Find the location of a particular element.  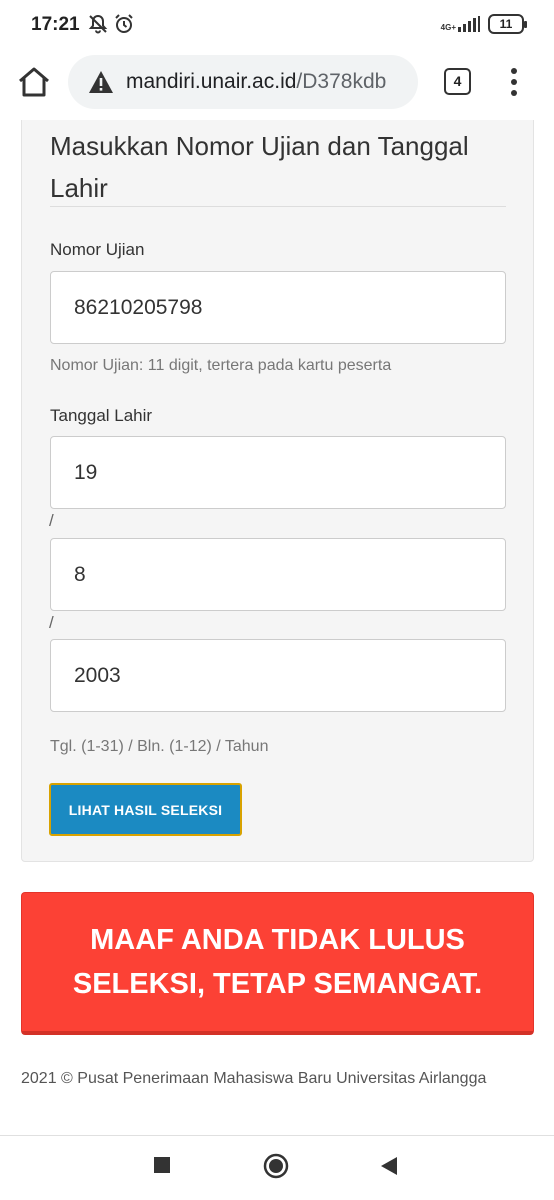

birth-day-input is located at coordinates (278, 472).